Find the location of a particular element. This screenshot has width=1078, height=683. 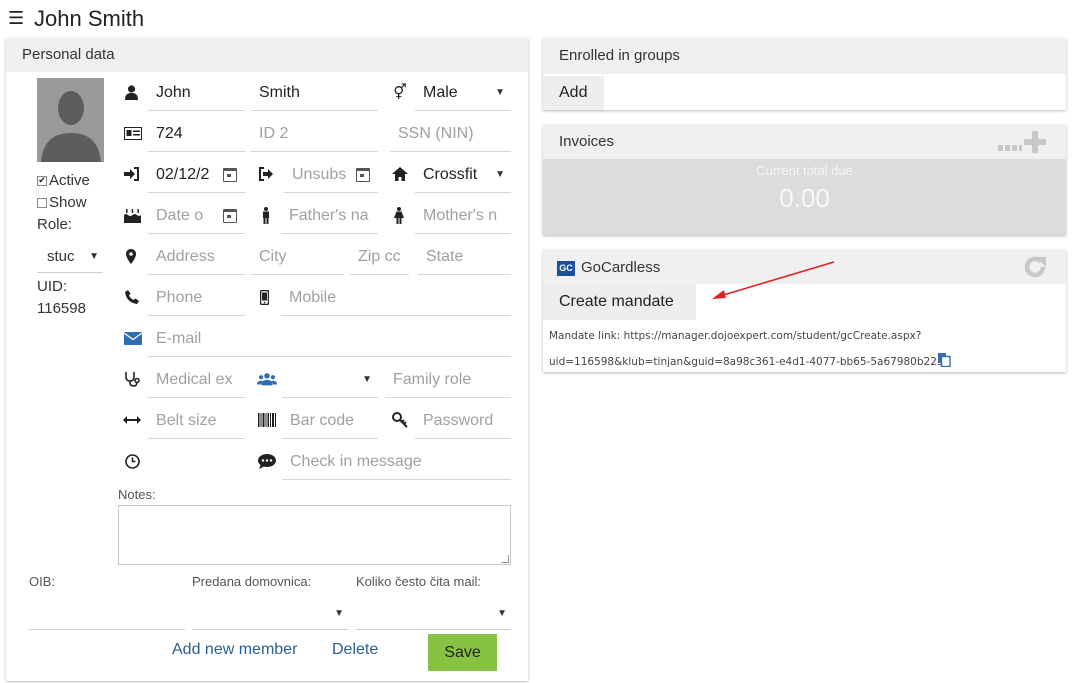

barcode-icon is located at coordinates (267, 420).